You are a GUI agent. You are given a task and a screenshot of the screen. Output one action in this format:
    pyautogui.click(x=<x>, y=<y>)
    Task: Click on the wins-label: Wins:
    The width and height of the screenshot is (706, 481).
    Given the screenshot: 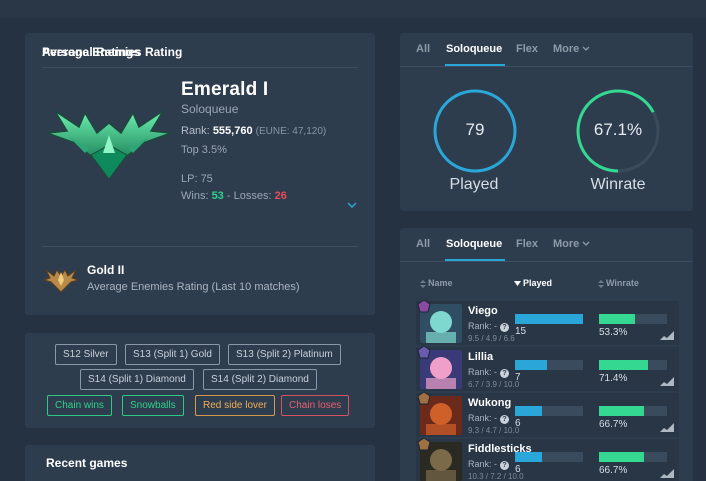 What is the action you would take?
    pyautogui.click(x=195, y=196)
    